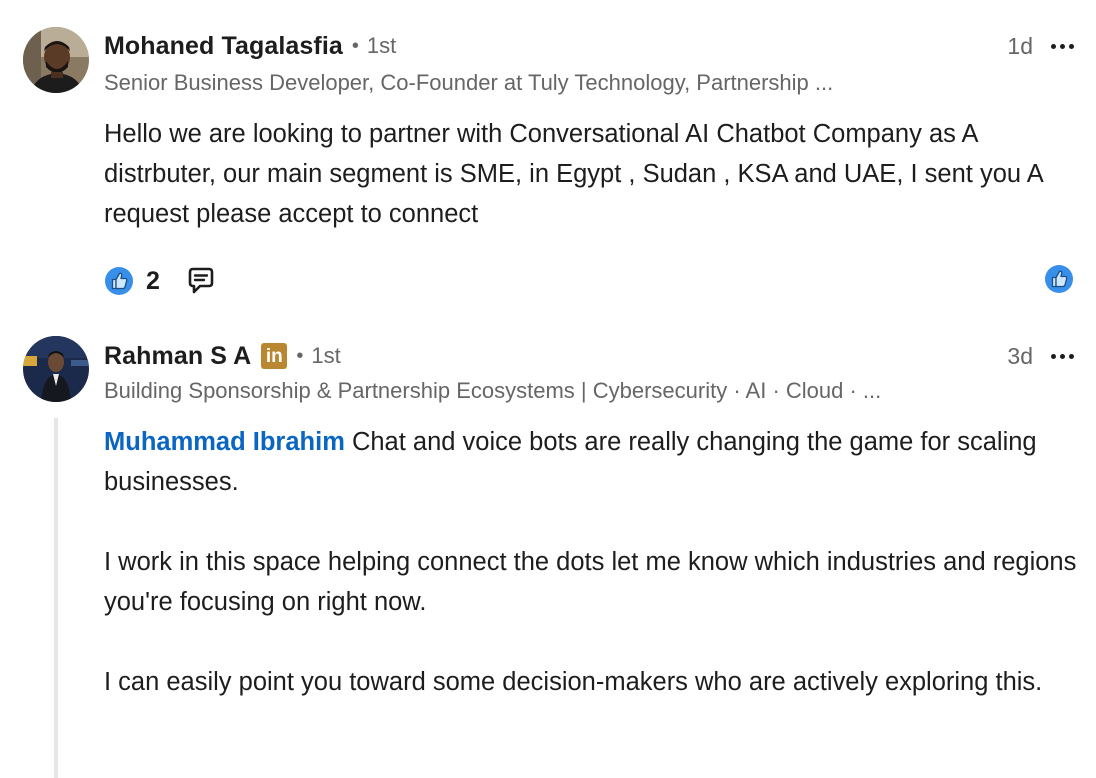  Describe the element at coordinates (224, 442) in the screenshot. I see `mention-link: Muhammad Ibrahim` at that location.